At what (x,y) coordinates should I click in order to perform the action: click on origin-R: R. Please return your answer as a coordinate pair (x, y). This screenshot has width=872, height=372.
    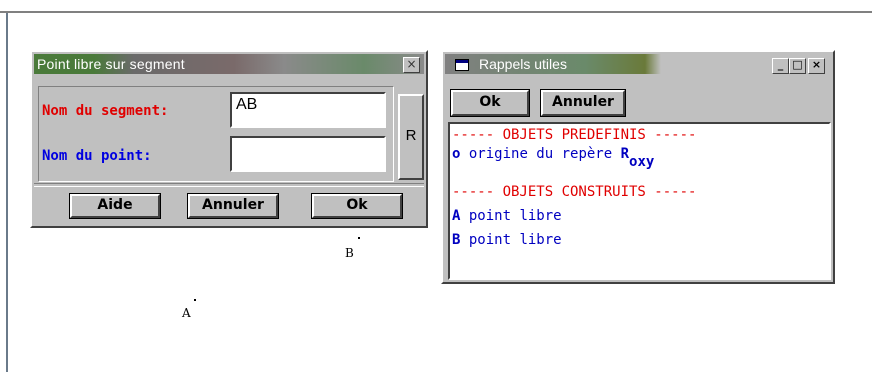
    Looking at the image, I should click on (625, 154).